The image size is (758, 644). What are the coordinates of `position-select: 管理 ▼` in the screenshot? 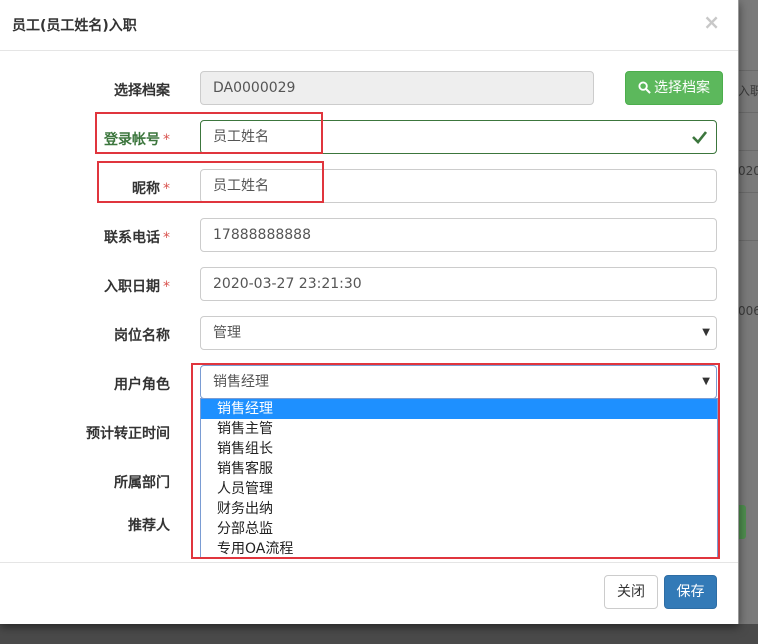 It's located at (458, 333).